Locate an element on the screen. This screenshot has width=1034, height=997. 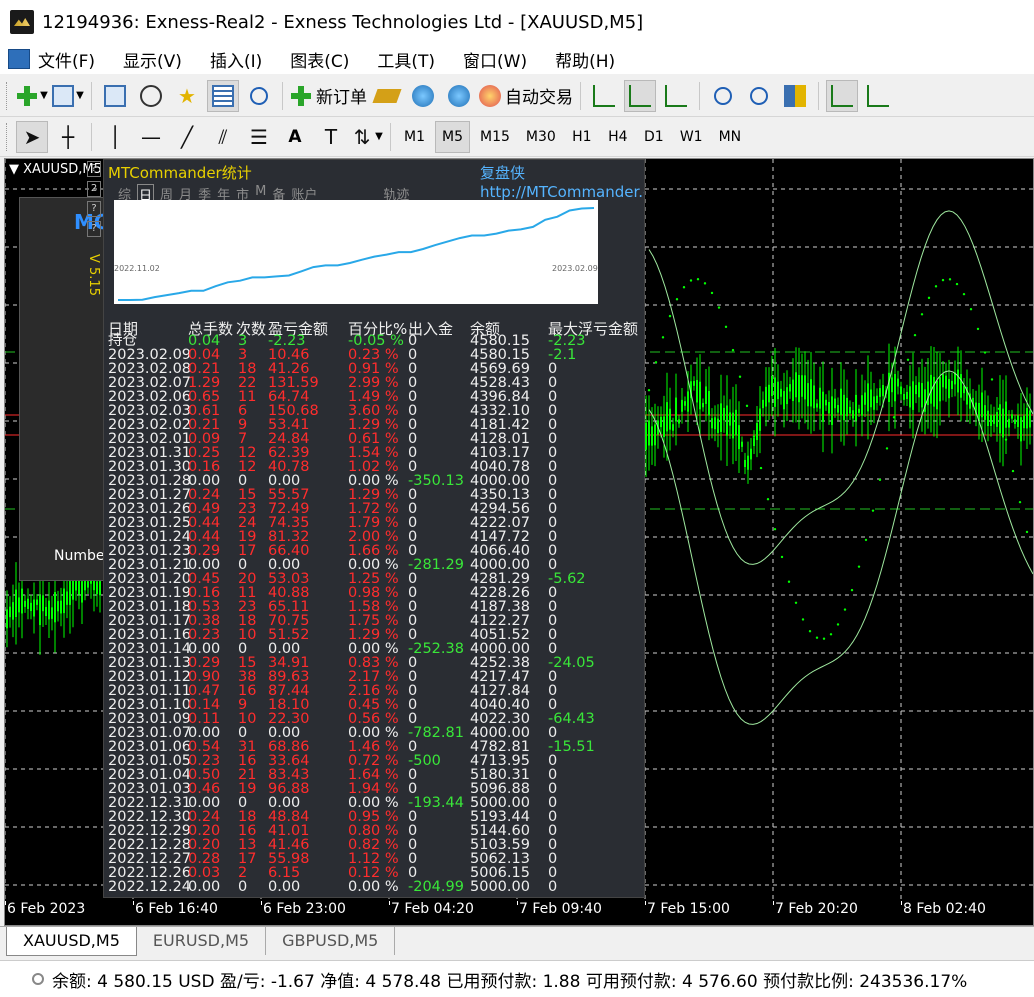
data-window-button is located at coordinates (151, 96).